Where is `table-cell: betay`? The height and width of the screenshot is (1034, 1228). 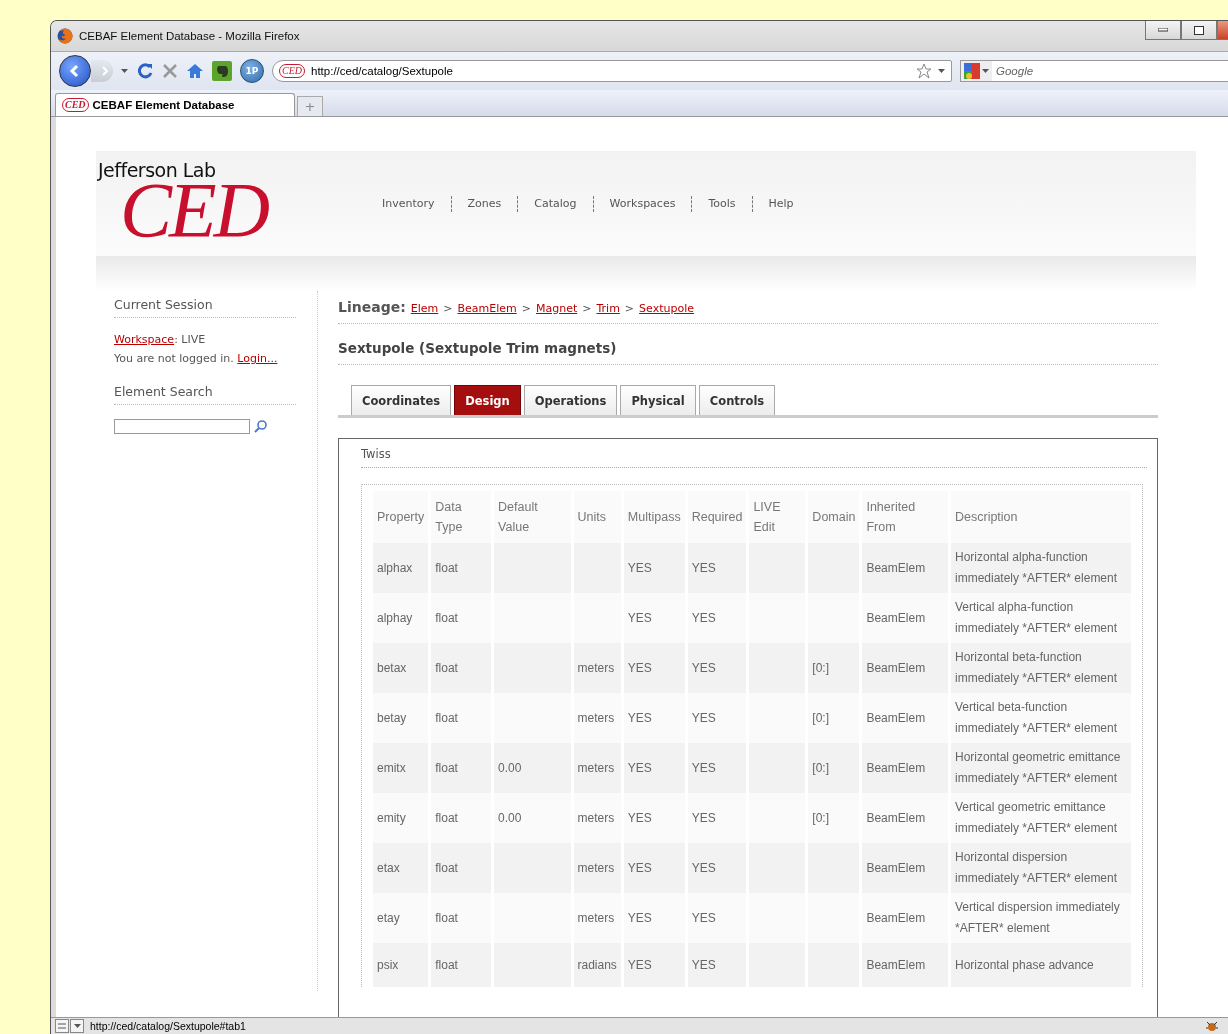
table-cell: betay is located at coordinates (401, 718).